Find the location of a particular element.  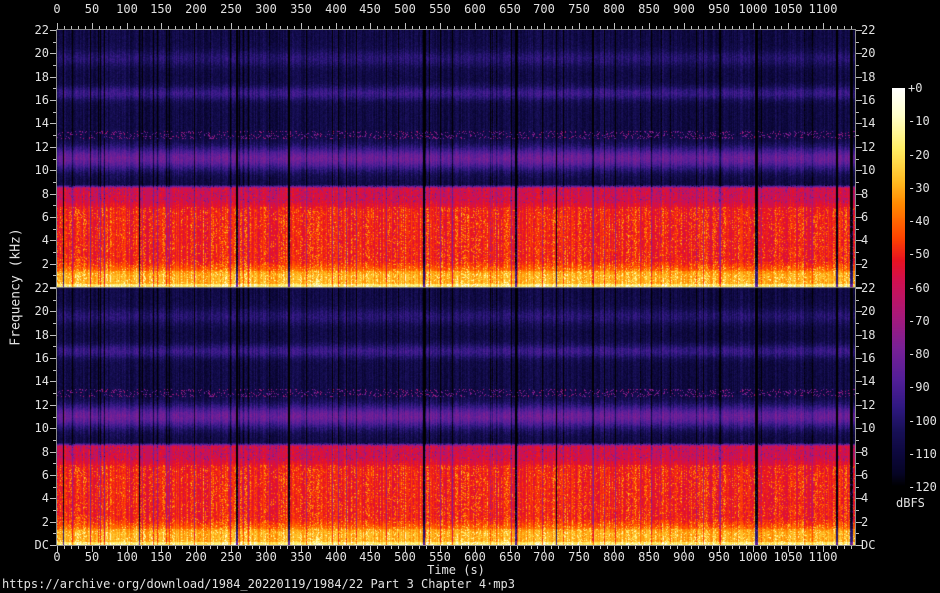

y-tick-label-left: 10 is located at coordinates (41, 170).